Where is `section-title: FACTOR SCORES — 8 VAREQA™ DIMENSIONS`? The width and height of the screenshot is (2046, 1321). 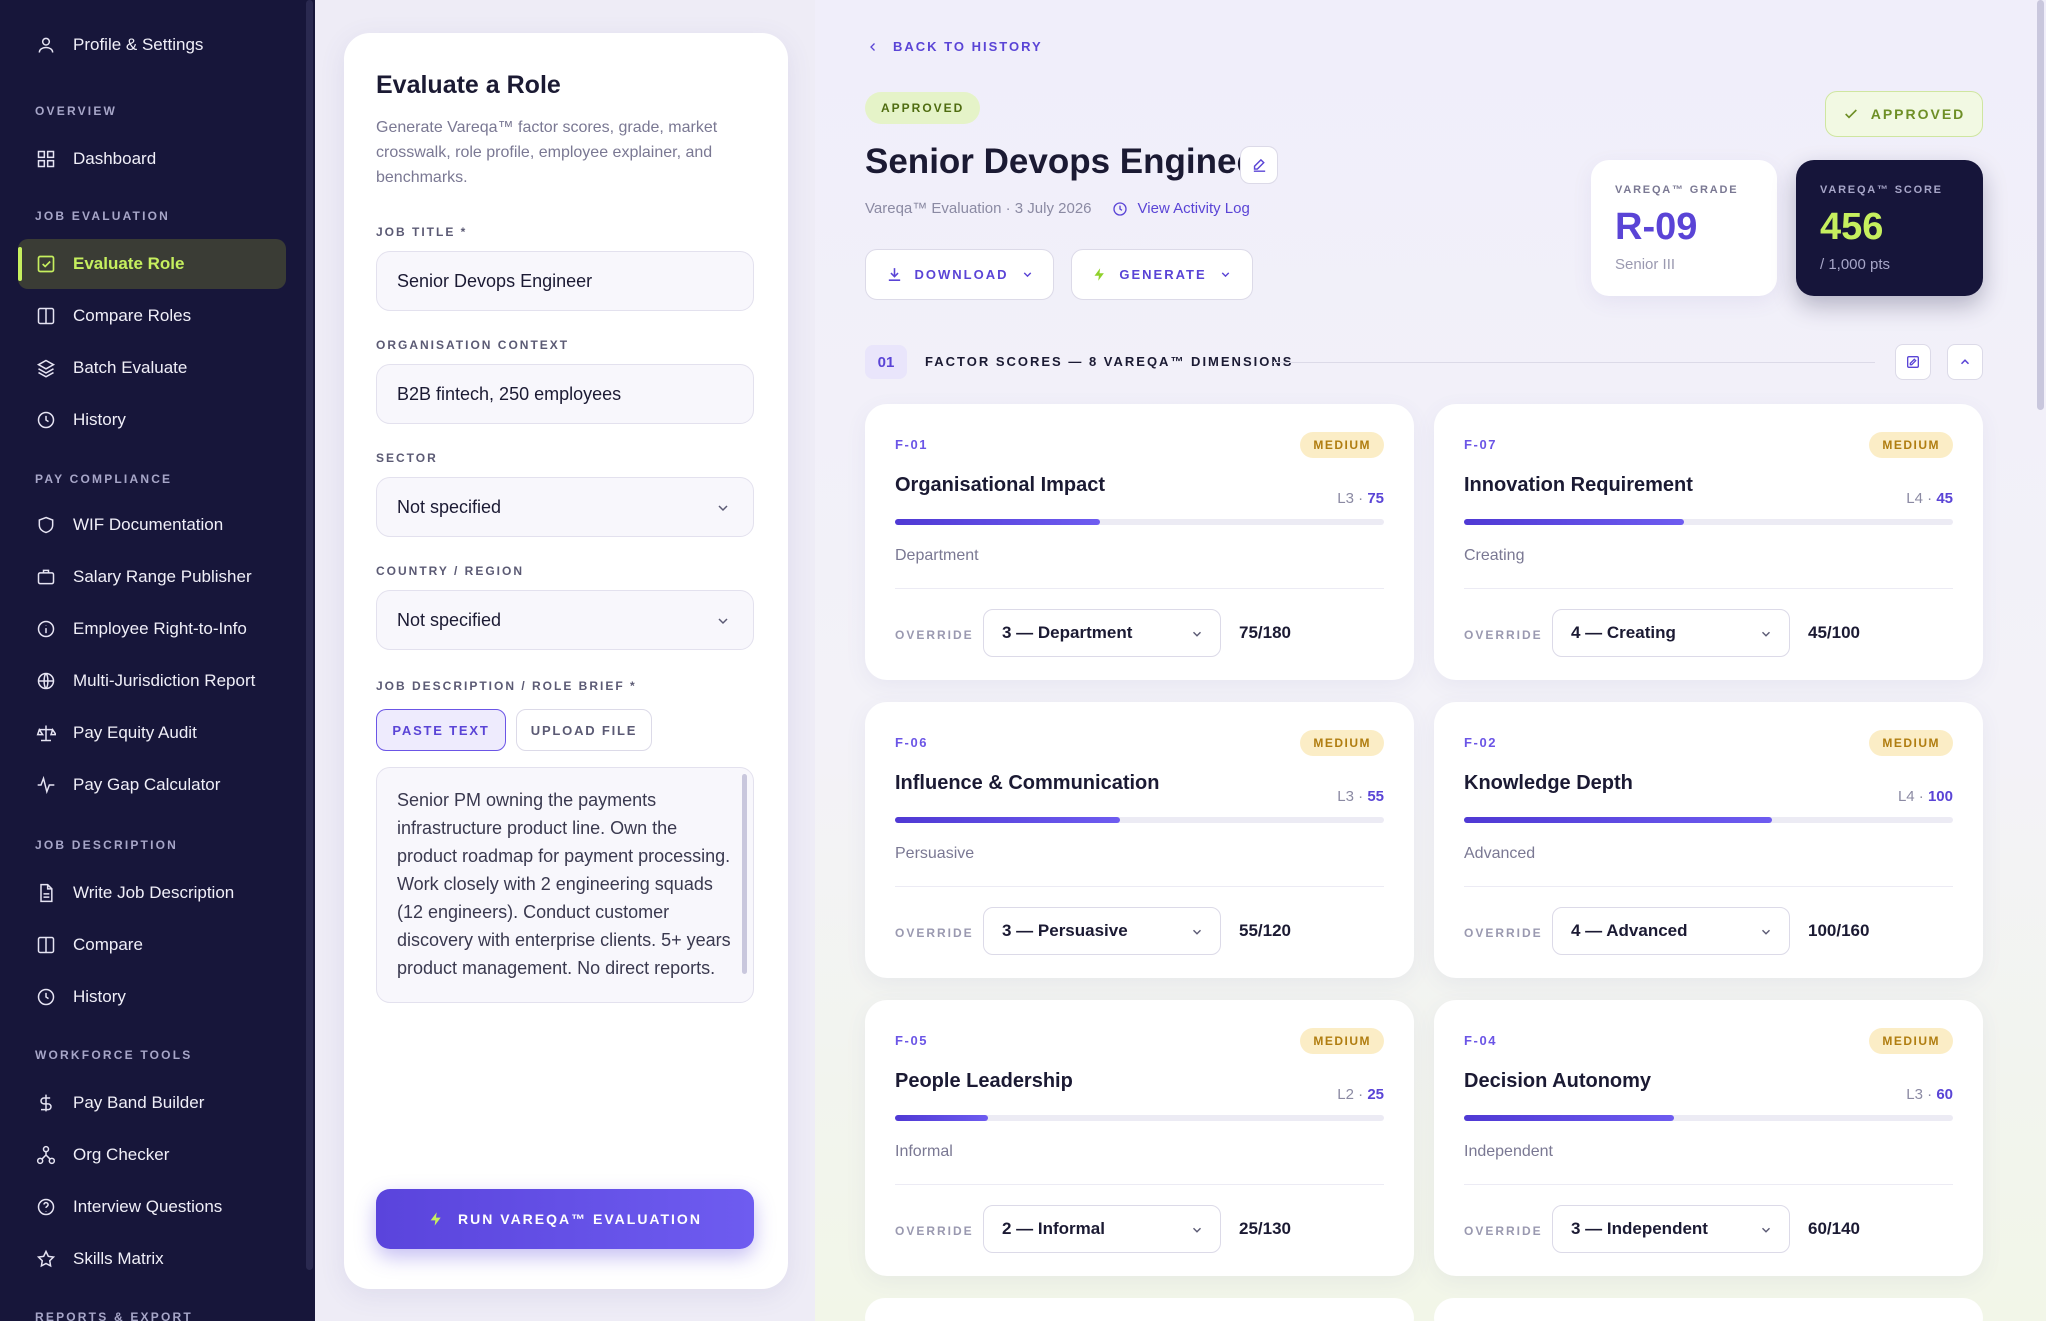
section-title: FACTOR SCORES — 8 VAREQA™ DIMENSIONS is located at coordinates (1109, 361).